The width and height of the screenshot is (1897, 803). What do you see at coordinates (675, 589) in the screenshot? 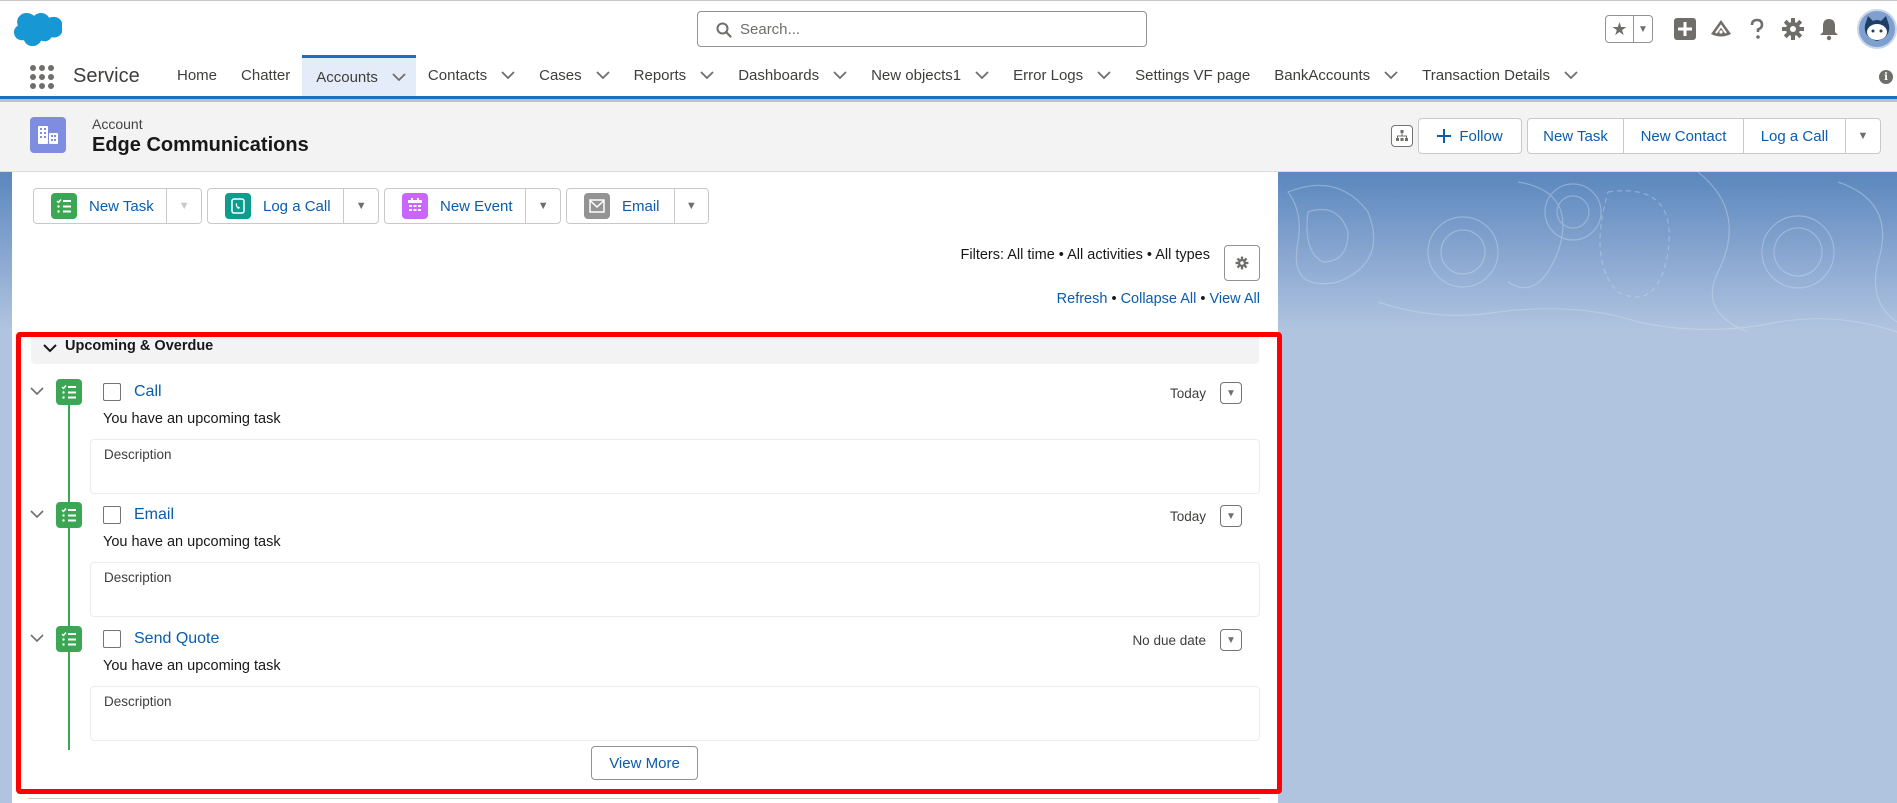
I see `task-description-box: Description` at bounding box center [675, 589].